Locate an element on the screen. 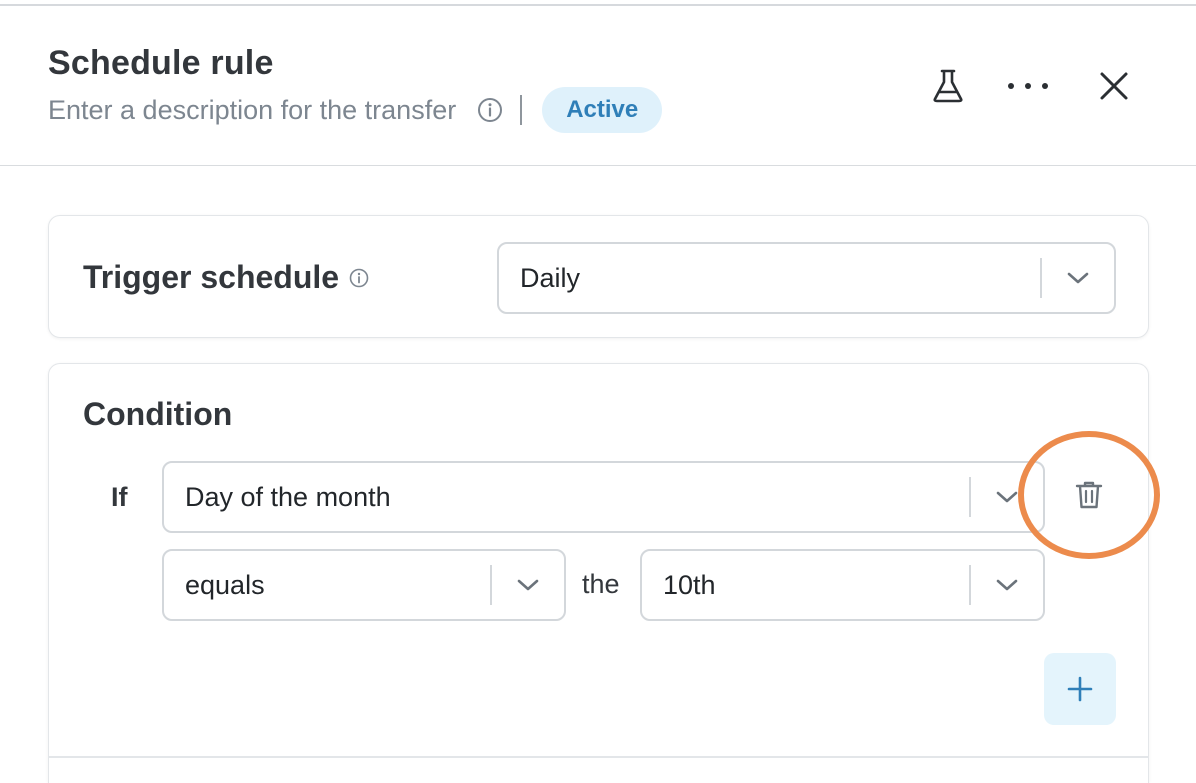  condition-operator-select: equals is located at coordinates (364, 585).